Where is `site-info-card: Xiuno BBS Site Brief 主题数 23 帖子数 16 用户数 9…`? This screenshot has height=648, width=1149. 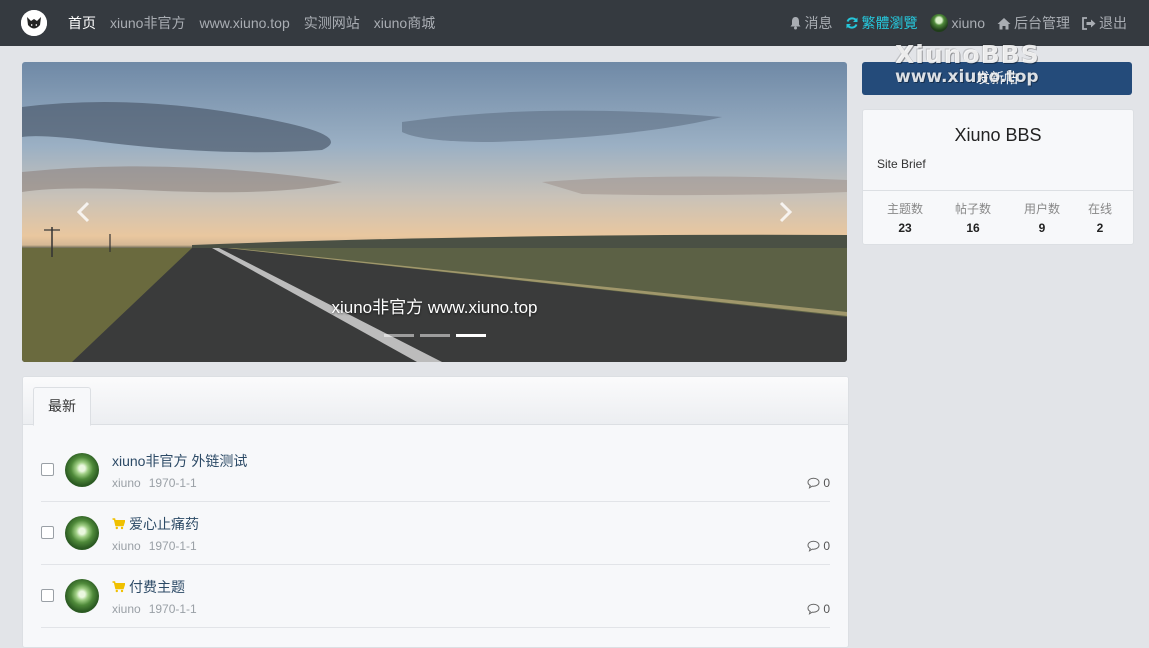
site-info-card: Xiuno BBS Site Brief 主题数 23 帖子数 16 用户数 9… is located at coordinates (998, 177).